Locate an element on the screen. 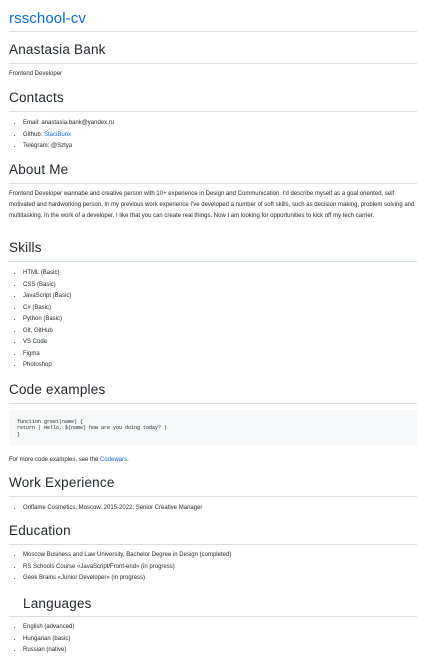  contact-github: Github: StaciBunx is located at coordinates (68, 136).